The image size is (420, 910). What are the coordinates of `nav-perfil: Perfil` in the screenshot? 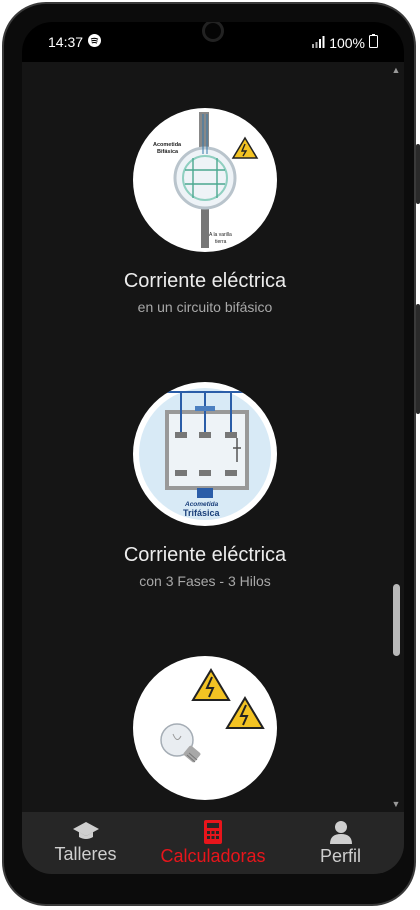 It's located at (340, 843).